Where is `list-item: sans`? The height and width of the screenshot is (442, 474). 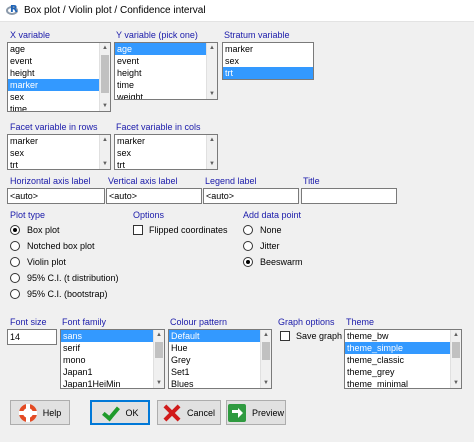
list-item: sans is located at coordinates (112, 336).